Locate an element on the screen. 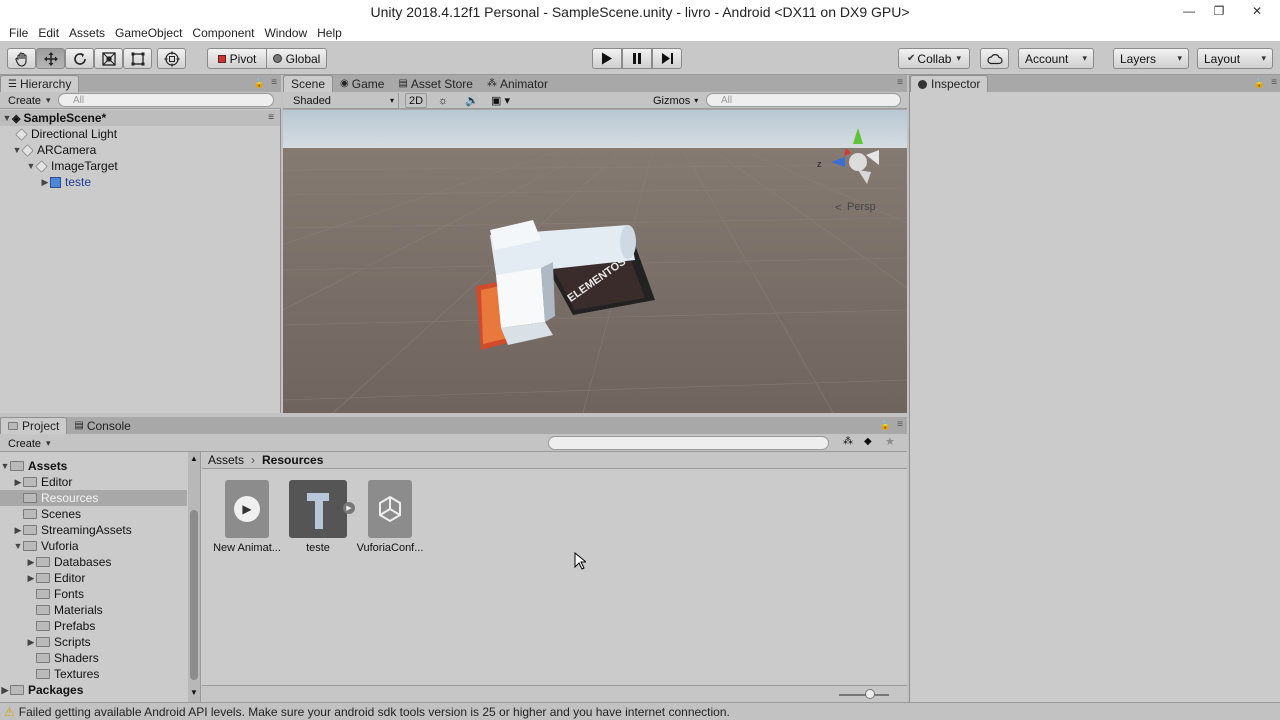 This screenshot has height=720, width=1280. folder-tree-scrollbar: ▲ ▼ is located at coordinates (194, 577).